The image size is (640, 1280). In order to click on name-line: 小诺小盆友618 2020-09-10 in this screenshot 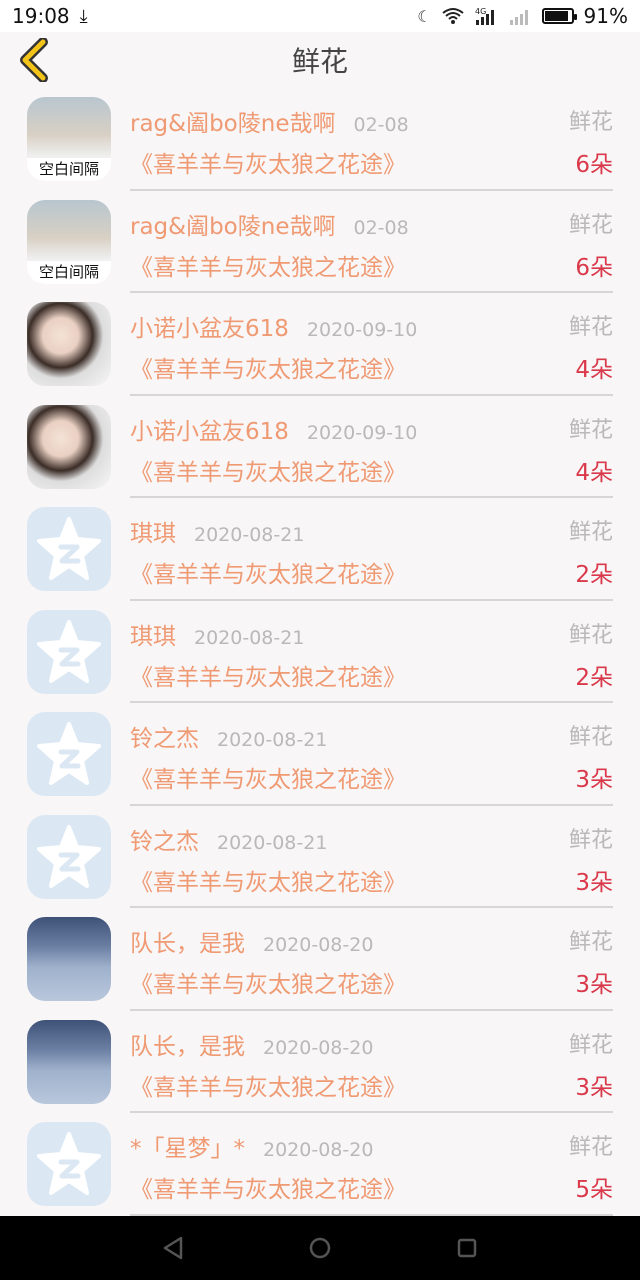, I will do `click(273, 429)`.